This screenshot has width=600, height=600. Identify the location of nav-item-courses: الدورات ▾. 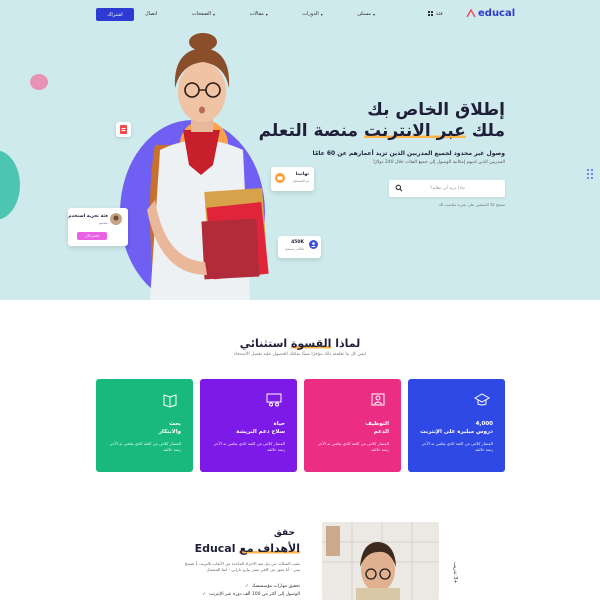
(312, 14).